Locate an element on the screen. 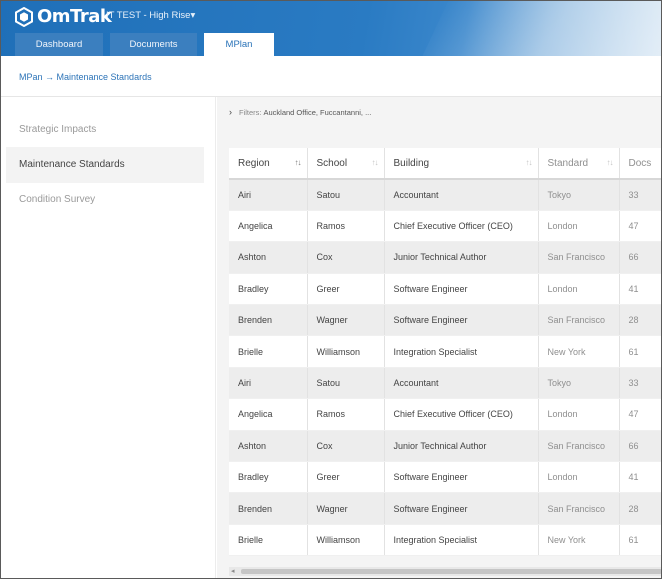  project-selector: IT TEST - High Rise▾ is located at coordinates (150, 15).